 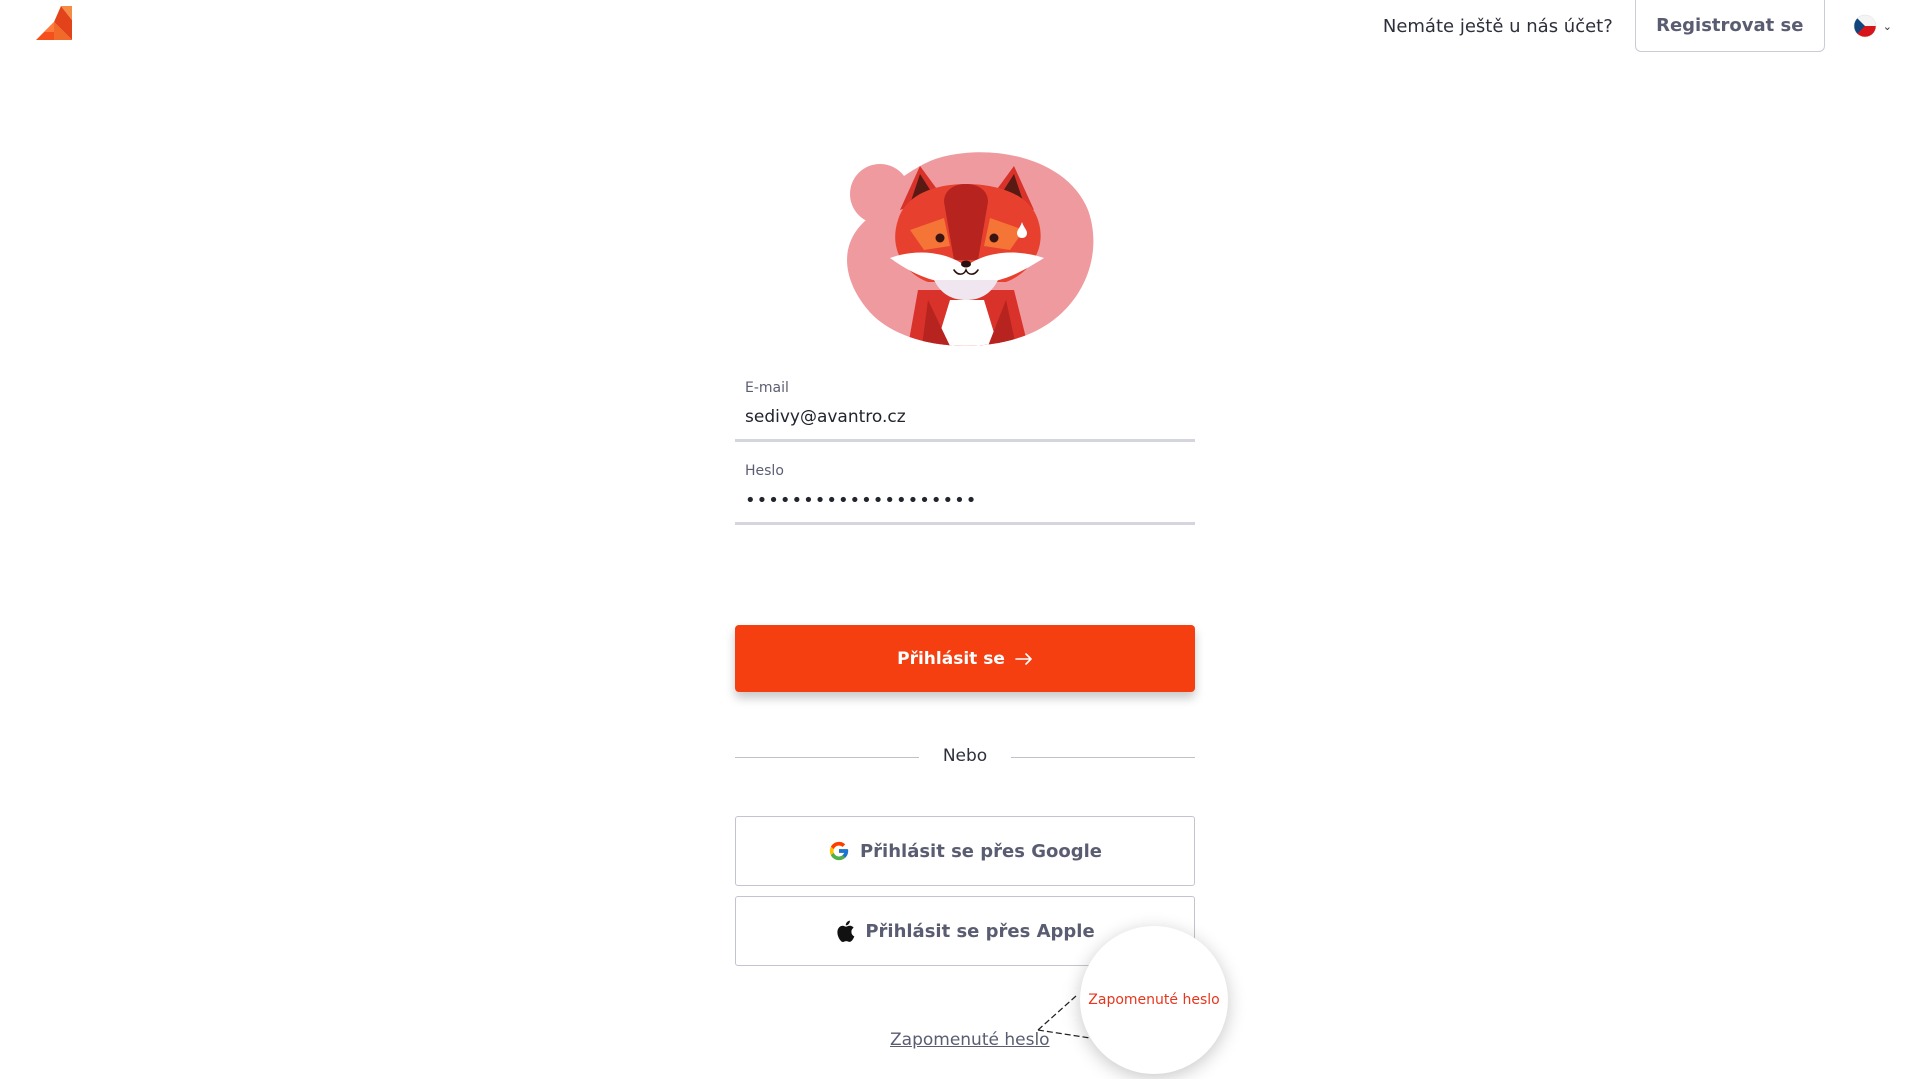 What do you see at coordinates (764, 471) in the screenshot?
I see `password-label: Heslo` at bounding box center [764, 471].